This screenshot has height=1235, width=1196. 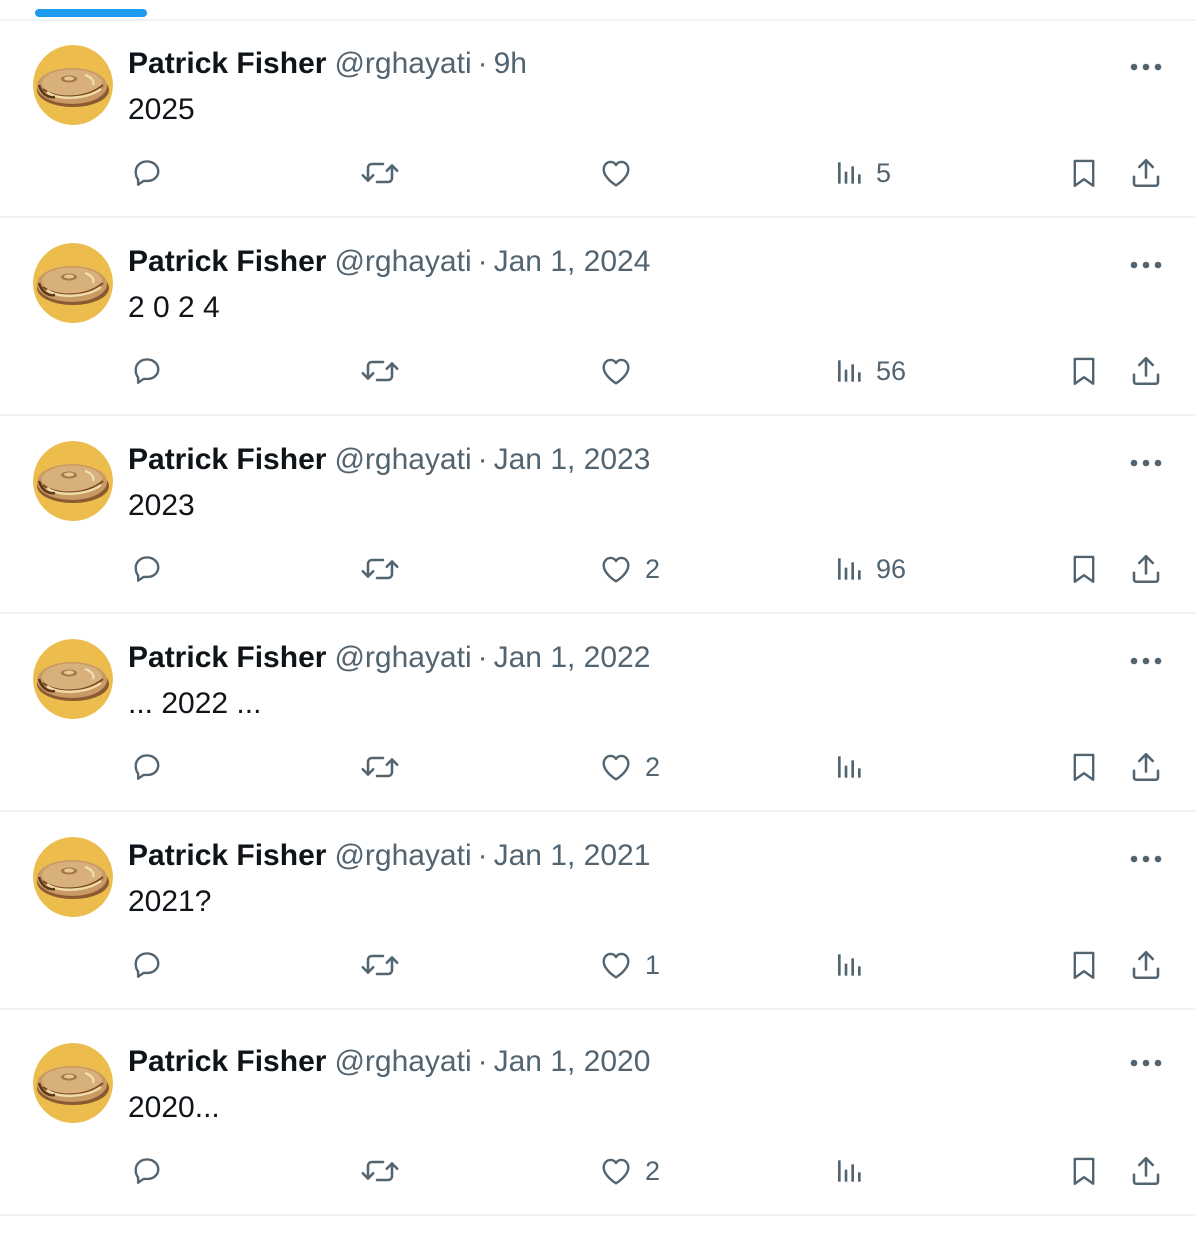 I want to click on tweet-text: 2023, so click(x=161, y=505).